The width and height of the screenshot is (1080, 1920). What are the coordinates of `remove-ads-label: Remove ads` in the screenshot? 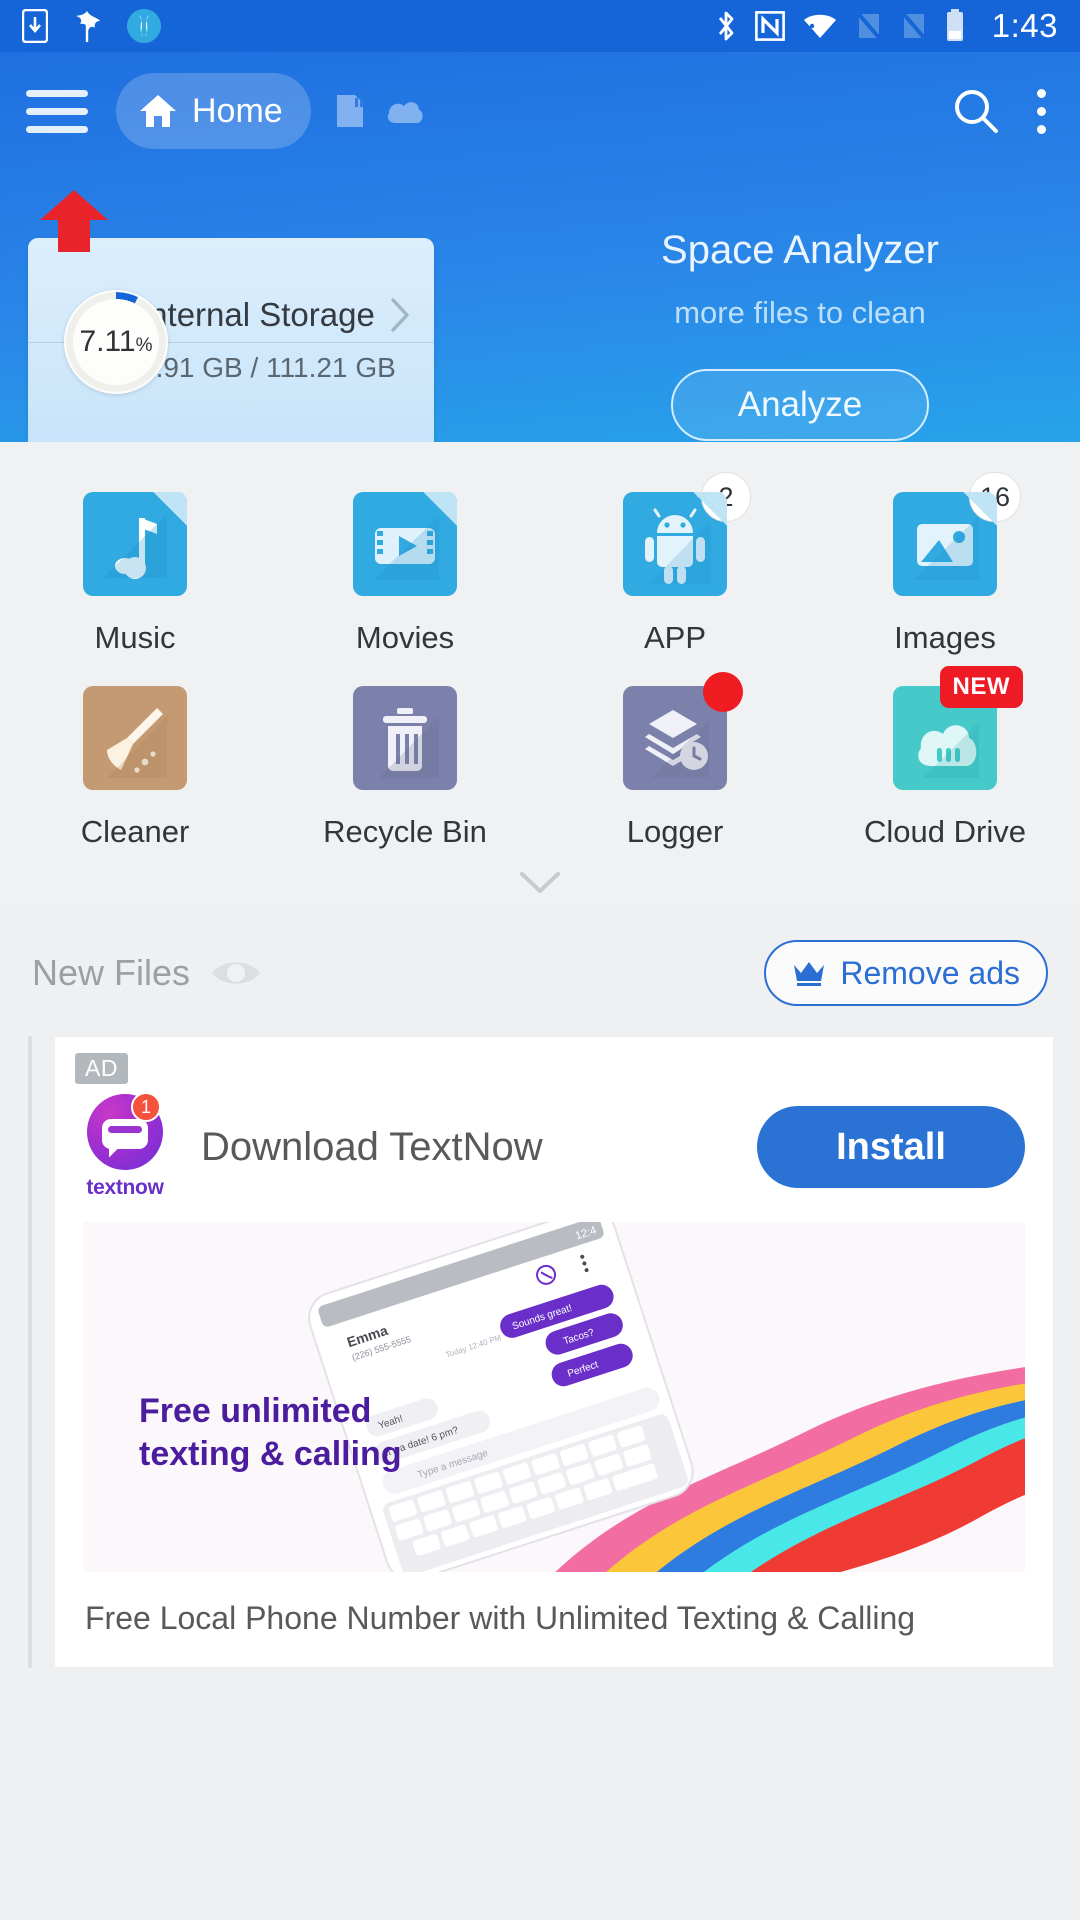 It's located at (930, 972).